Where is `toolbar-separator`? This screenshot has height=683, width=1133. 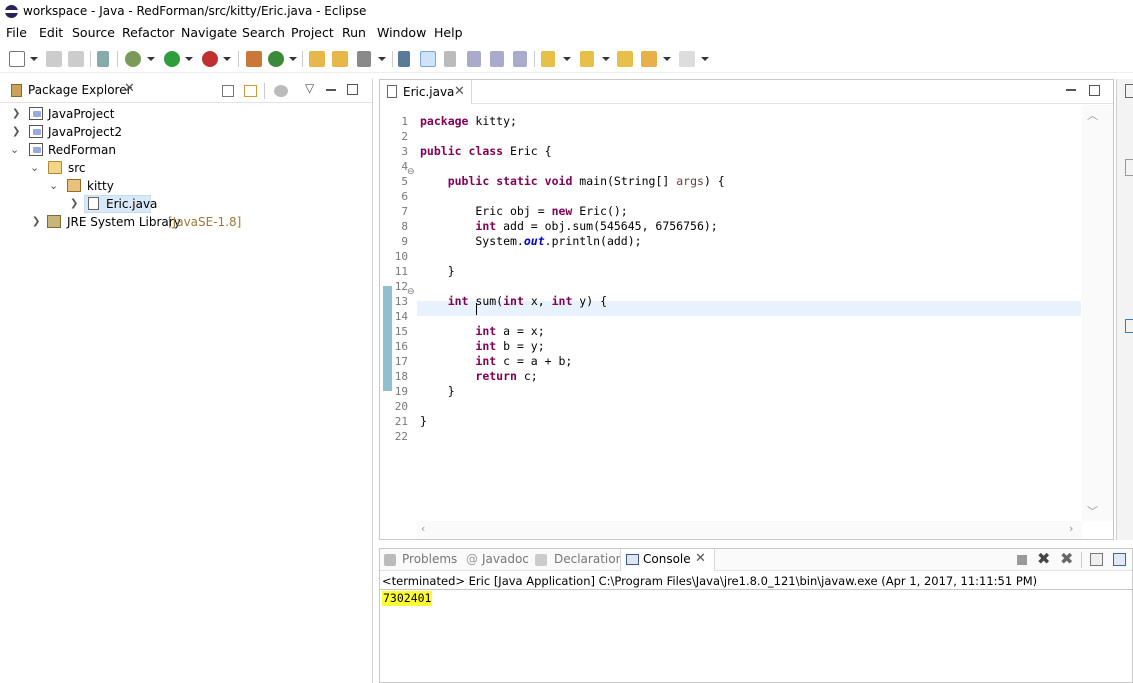 toolbar-separator is located at coordinates (302, 59).